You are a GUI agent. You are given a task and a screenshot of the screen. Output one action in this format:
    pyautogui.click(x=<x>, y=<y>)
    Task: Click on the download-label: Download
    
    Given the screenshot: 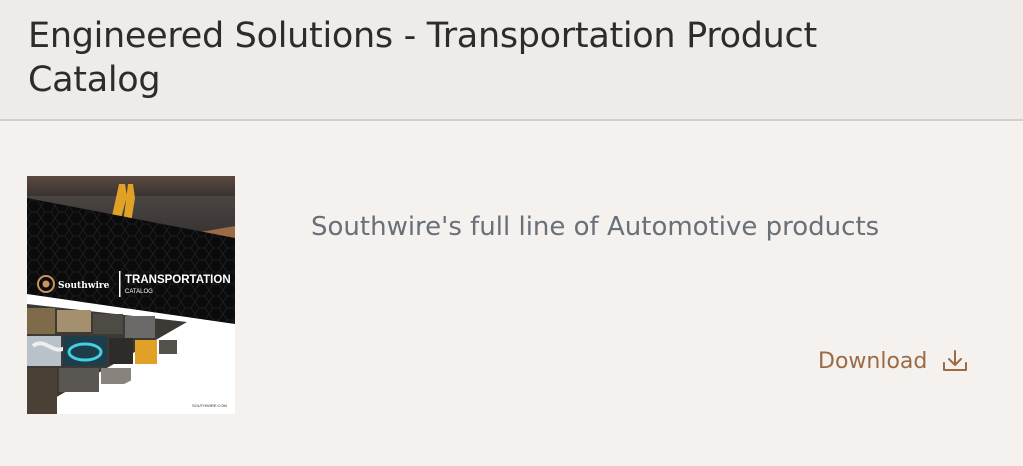 What is the action you would take?
    pyautogui.click(x=873, y=361)
    